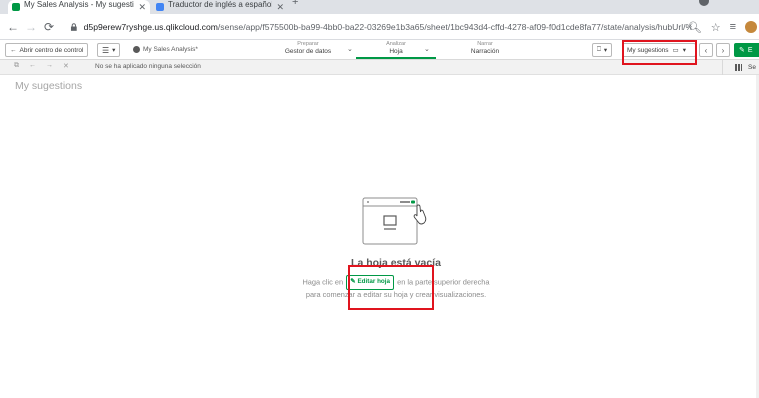  Describe the element at coordinates (695, 27) in the screenshot. I see `zoom-icon: 🔍︎` at that location.